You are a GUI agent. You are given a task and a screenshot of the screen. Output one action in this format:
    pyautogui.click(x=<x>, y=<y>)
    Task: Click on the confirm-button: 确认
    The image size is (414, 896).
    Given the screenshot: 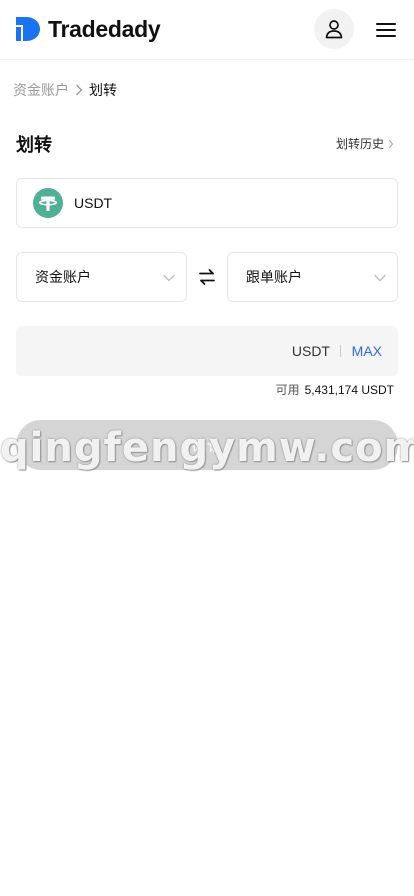 What is the action you would take?
    pyautogui.click(x=207, y=445)
    